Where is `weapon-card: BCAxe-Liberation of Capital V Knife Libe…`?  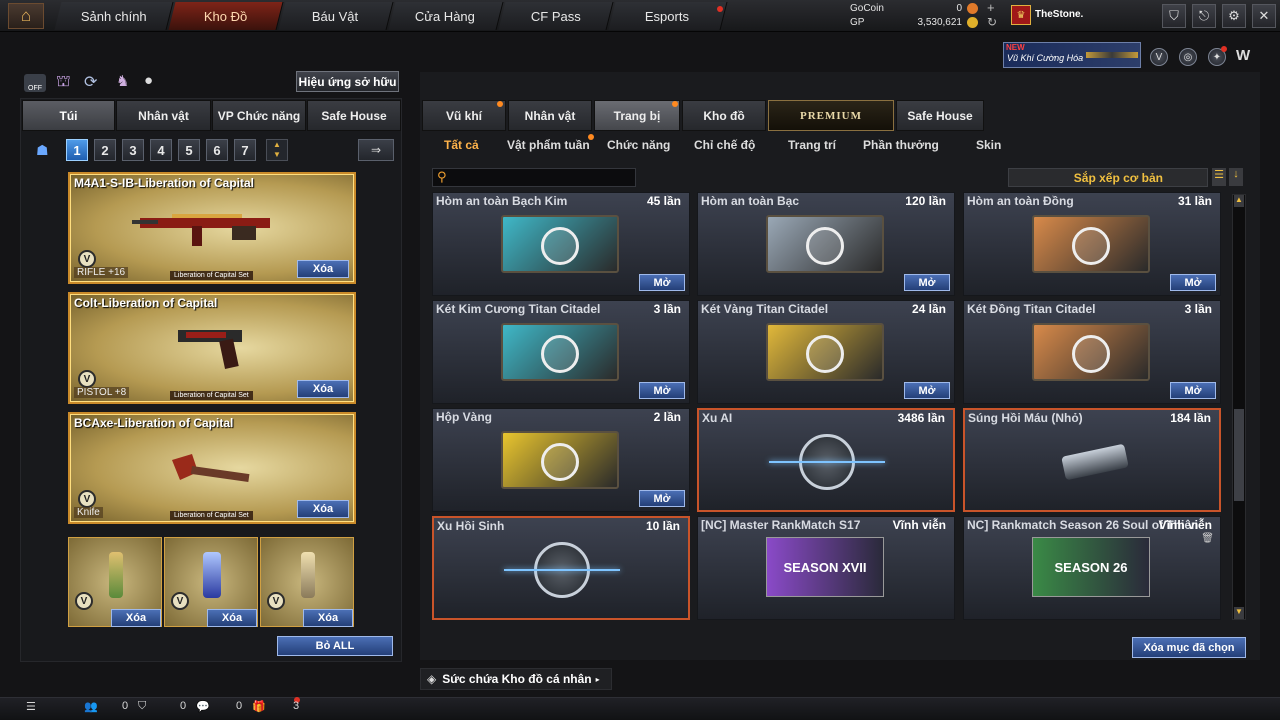 weapon-card: BCAxe-Liberation of Capital V Knife Libe… is located at coordinates (212, 468).